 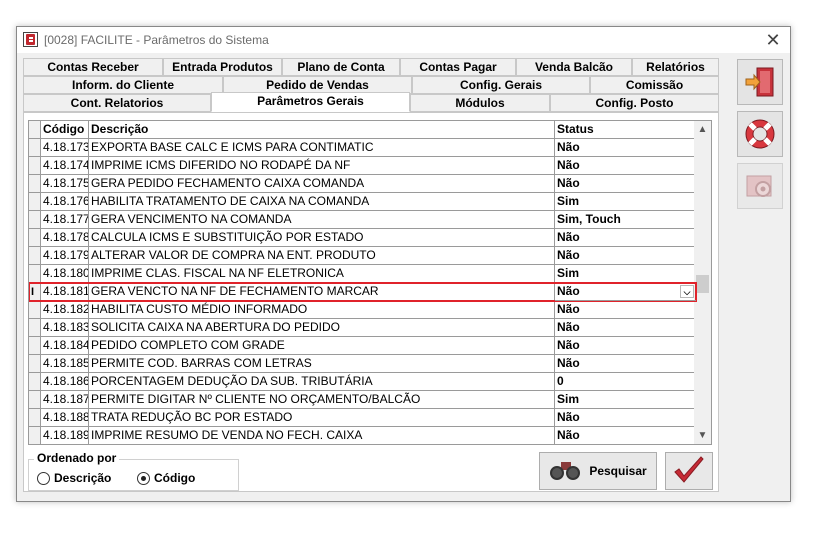 What do you see at coordinates (458, 67) in the screenshot?
I see `tab-contas-pagar: Contas Pagar` at bounding box center [458, 67].